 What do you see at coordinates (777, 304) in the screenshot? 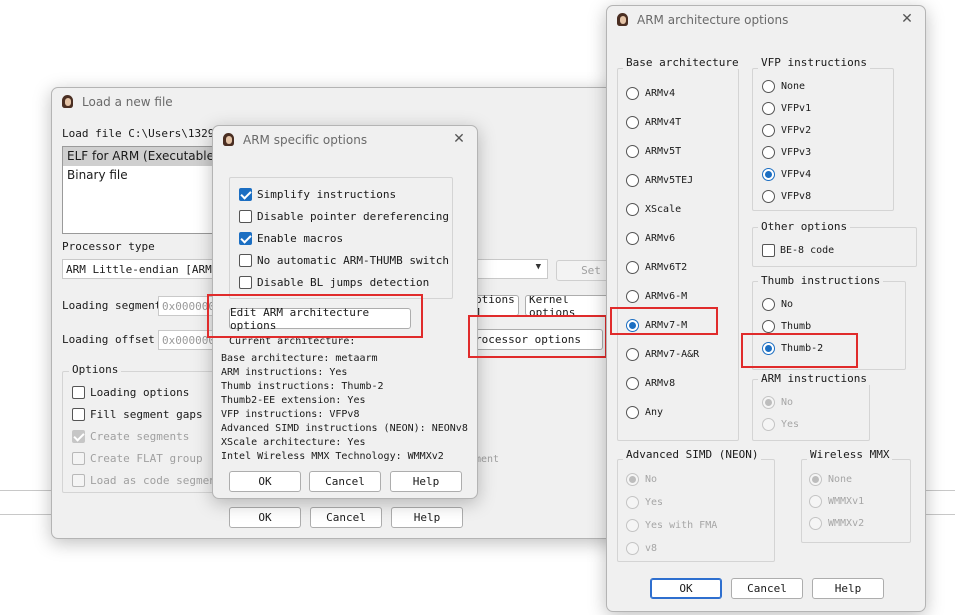
I see `thumb-no: No` at bounding box center [777, 304].